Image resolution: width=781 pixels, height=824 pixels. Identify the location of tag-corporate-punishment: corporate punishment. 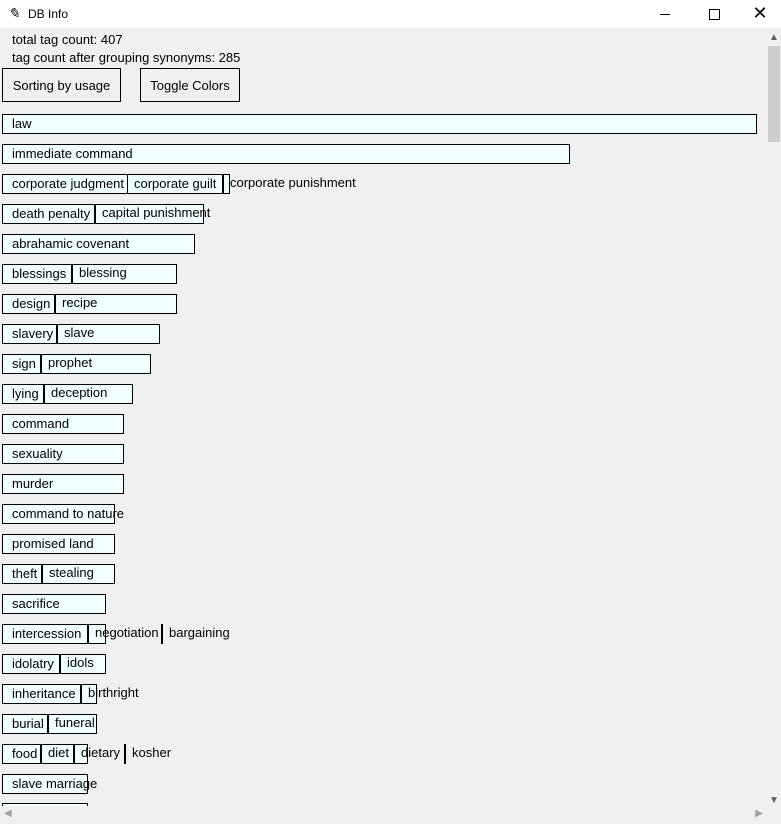
(292, 184).